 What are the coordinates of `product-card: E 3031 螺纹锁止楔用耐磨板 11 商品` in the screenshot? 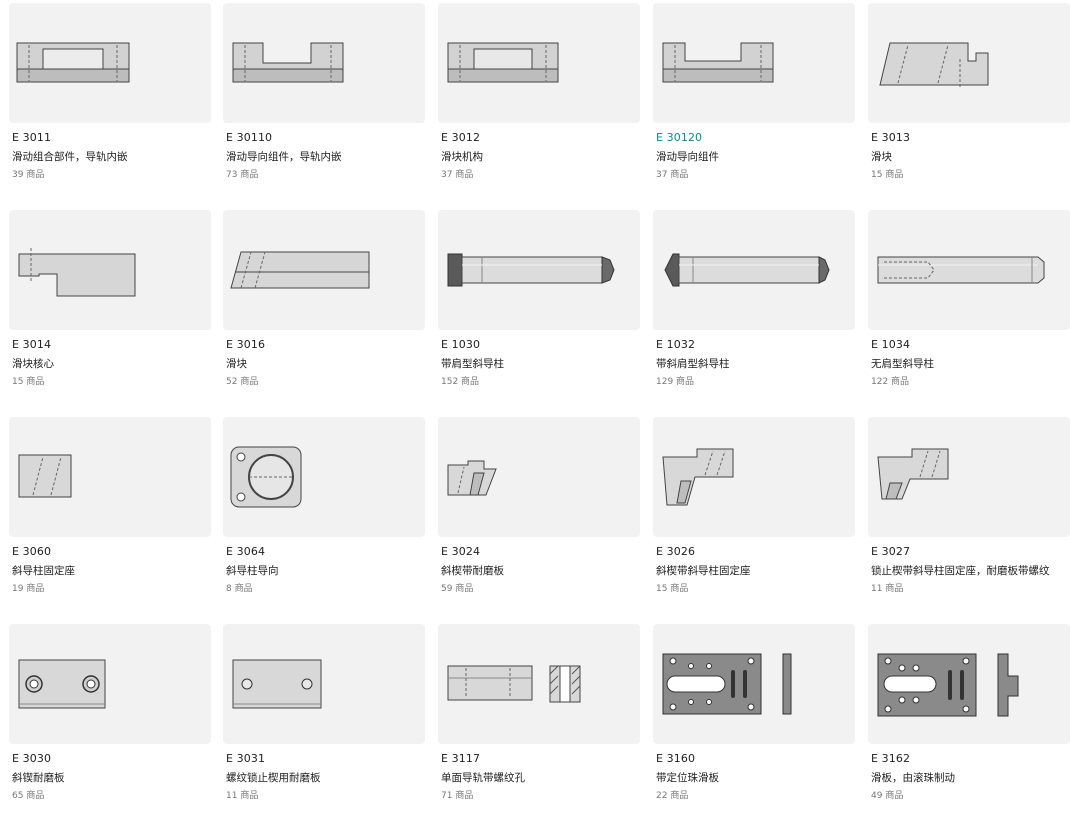 It's located at (324, 724).